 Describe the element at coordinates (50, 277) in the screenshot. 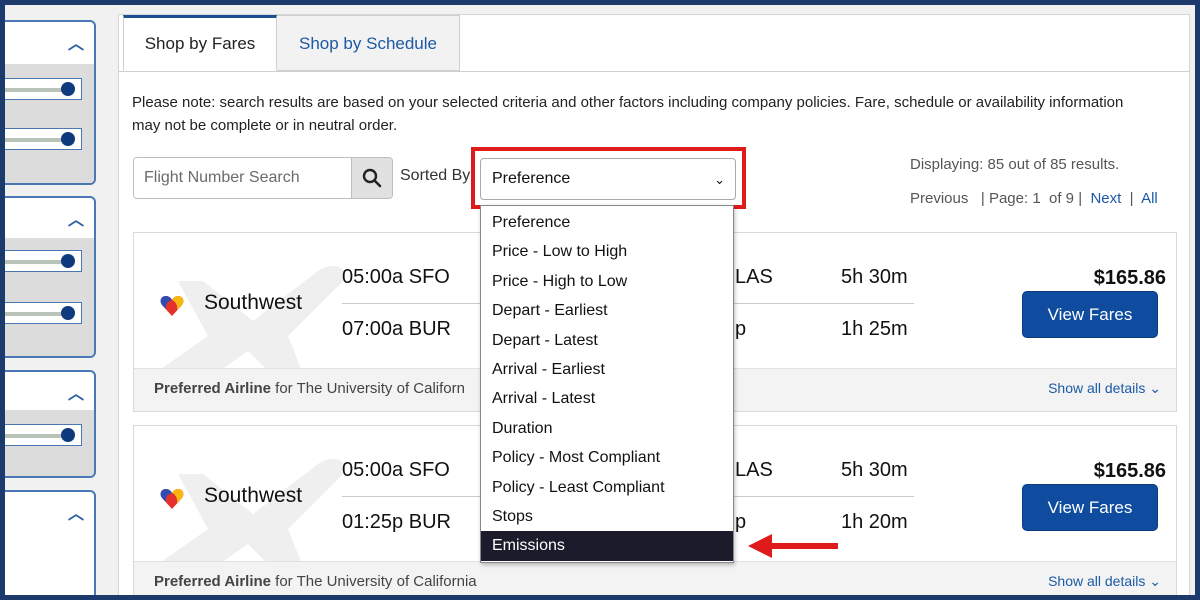

I see `filter-panel-2: ︿` at that location.